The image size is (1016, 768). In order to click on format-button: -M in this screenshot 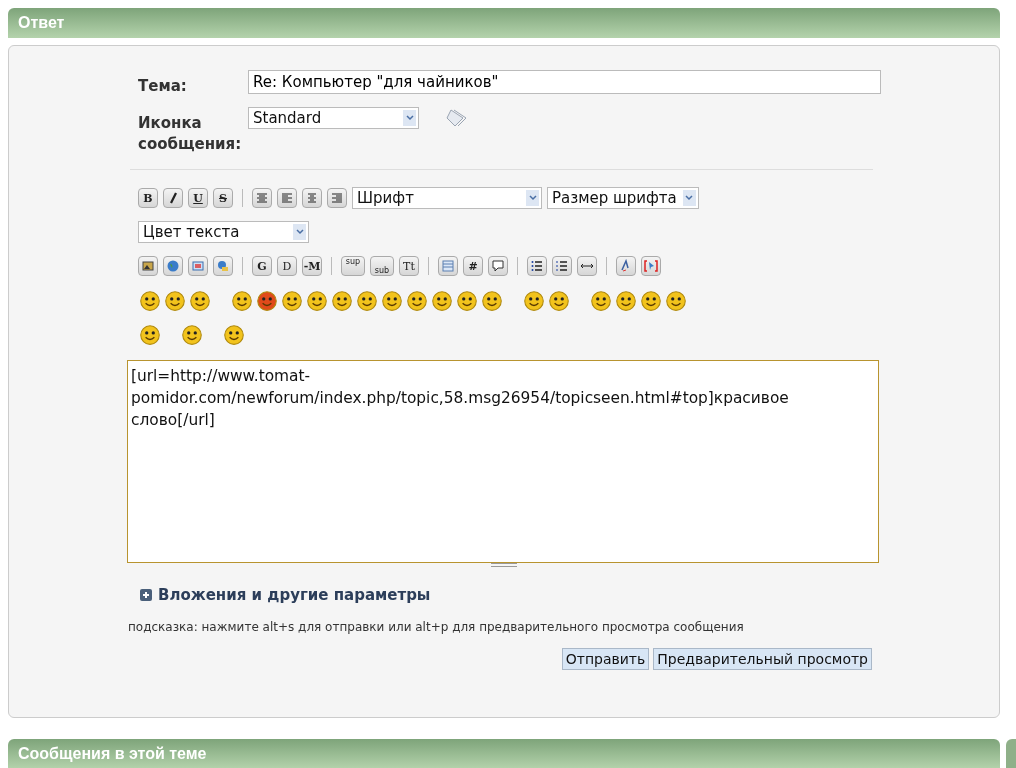, I will do `click(312, 266)`.